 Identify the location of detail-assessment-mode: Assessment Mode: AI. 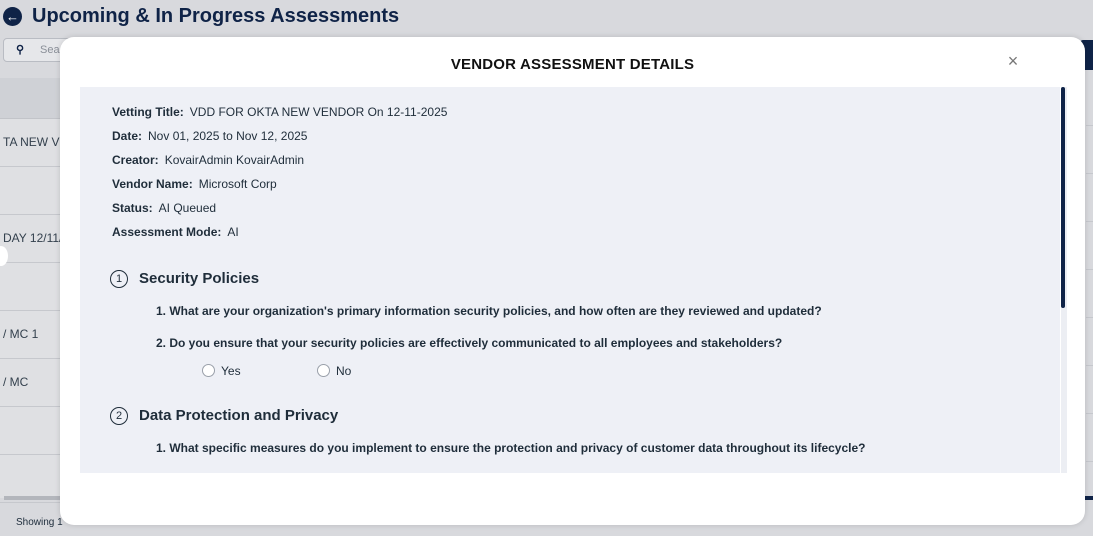
(175, 232).